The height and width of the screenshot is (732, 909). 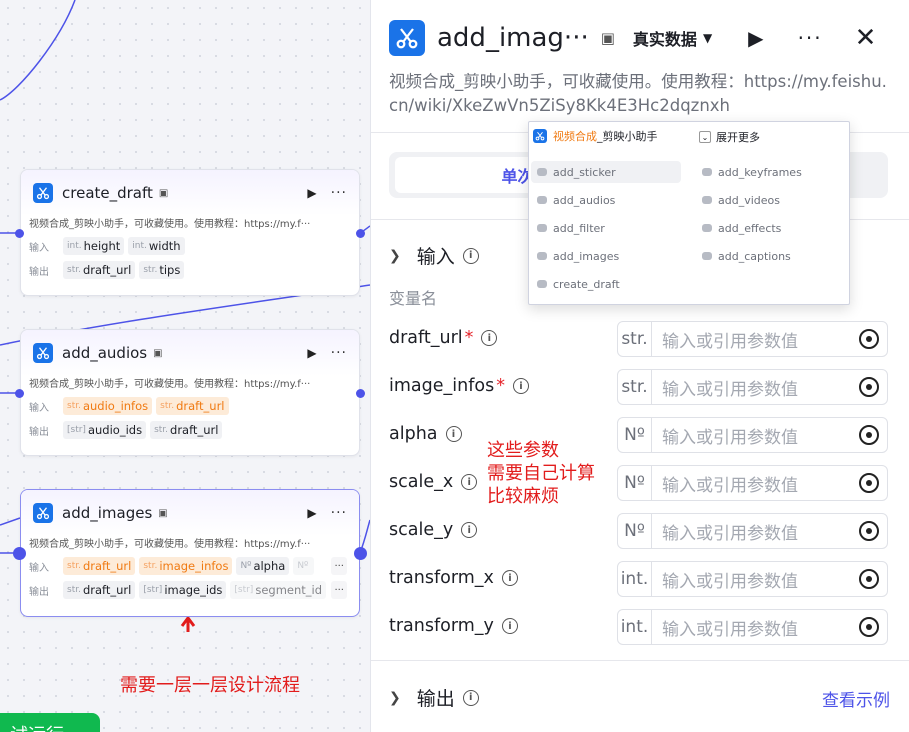 I want to click on tool-item-add-effects: add_effects, so click(x=771, y=228).